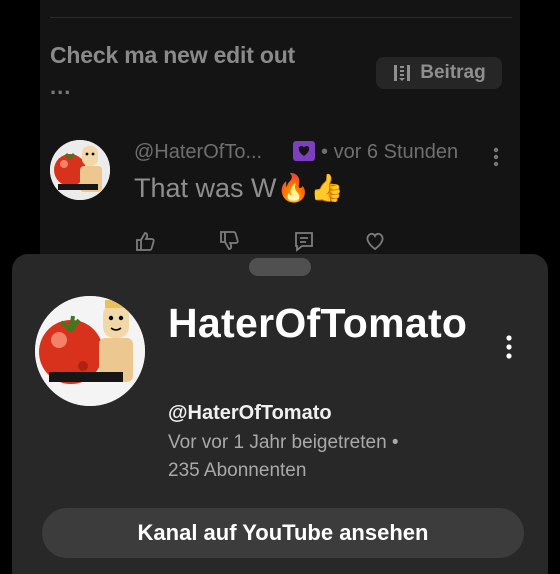  What do you see at coordinates (396, 152) in the screenshot?
I see `time-label: vor 6 Stunden` at bounding box center [396, 152].